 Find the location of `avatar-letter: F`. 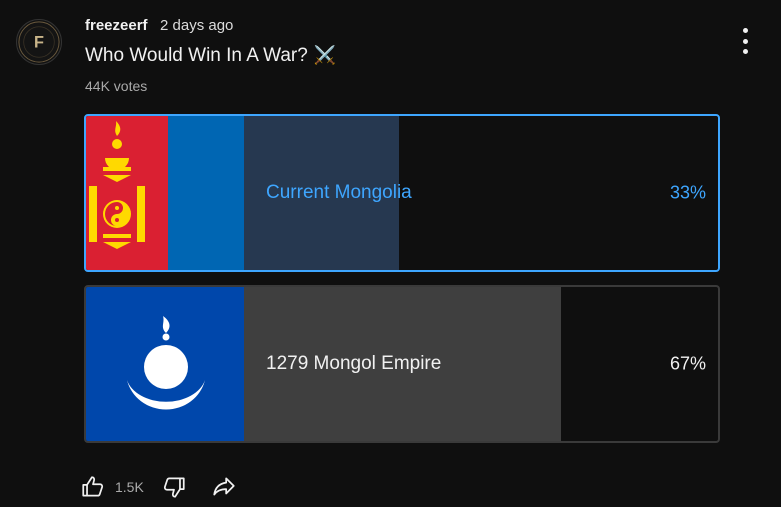

avatar-letter: F is located at coordinates (39, 43).